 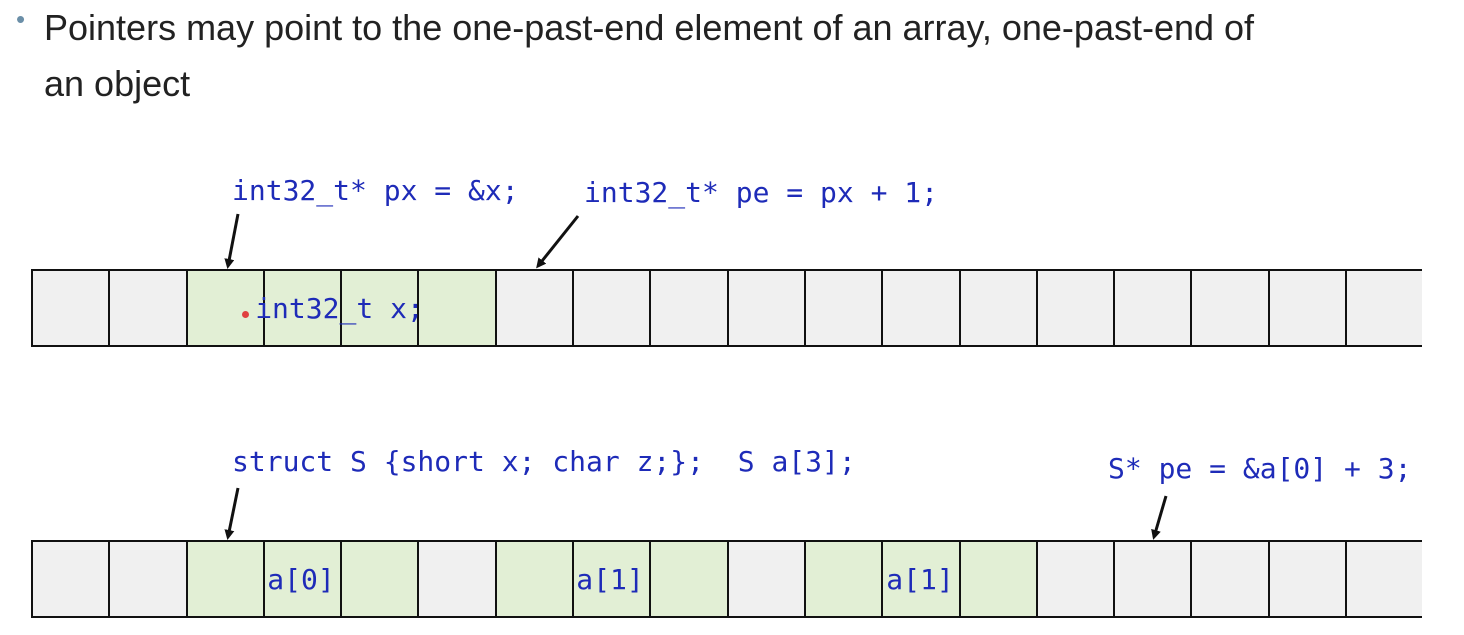 I want to click on arrow-px, so click(x=232, y=241).